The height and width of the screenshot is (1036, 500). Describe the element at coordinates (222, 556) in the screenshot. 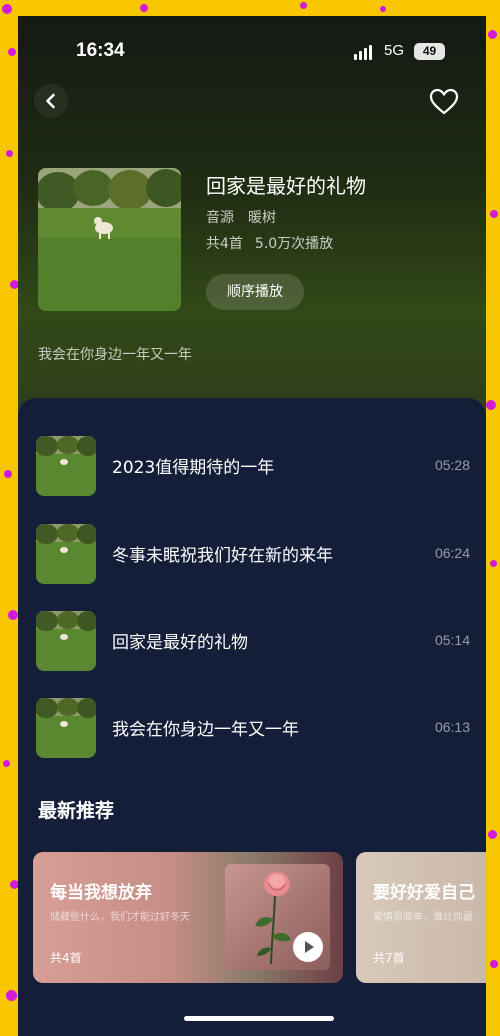

I see `track-title: 冬事未眠祝我们好在新的来年` at that location.